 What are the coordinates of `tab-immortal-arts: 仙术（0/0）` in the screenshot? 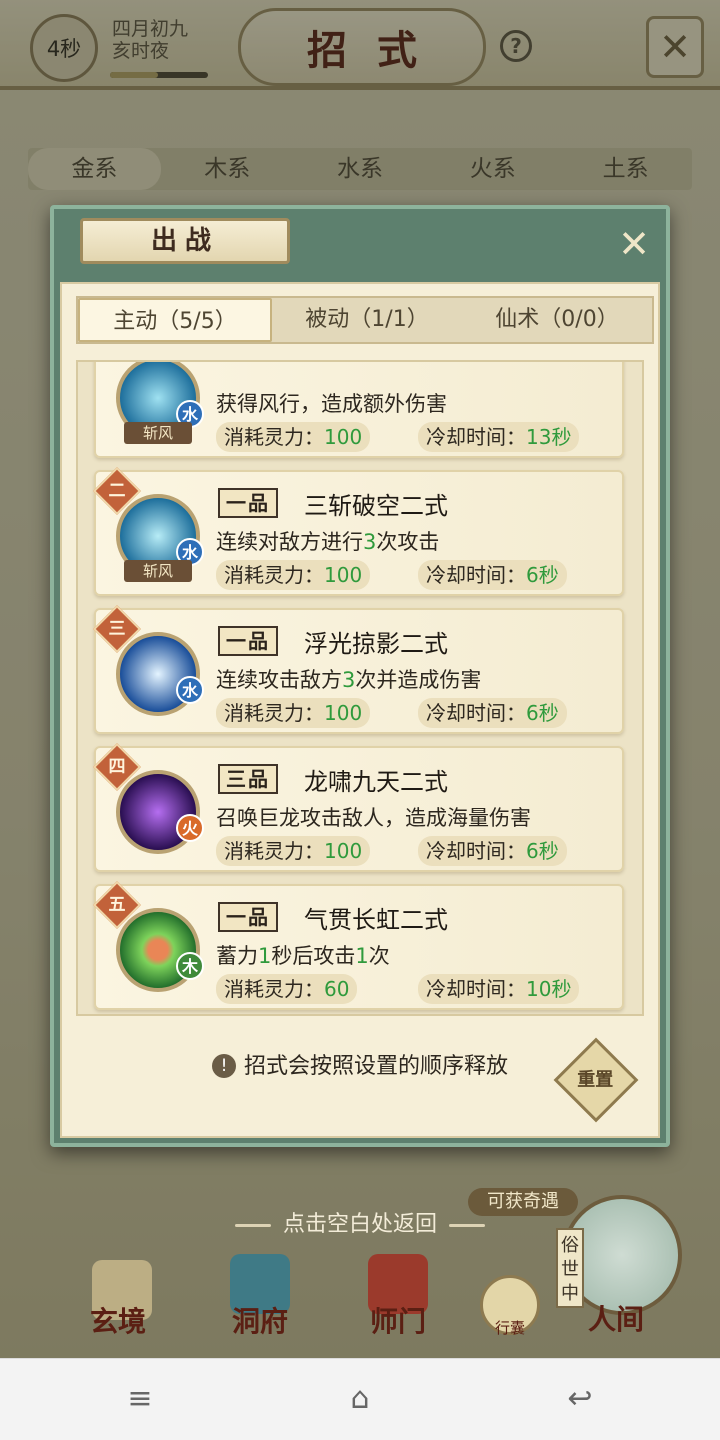 It's located at (557, 320).